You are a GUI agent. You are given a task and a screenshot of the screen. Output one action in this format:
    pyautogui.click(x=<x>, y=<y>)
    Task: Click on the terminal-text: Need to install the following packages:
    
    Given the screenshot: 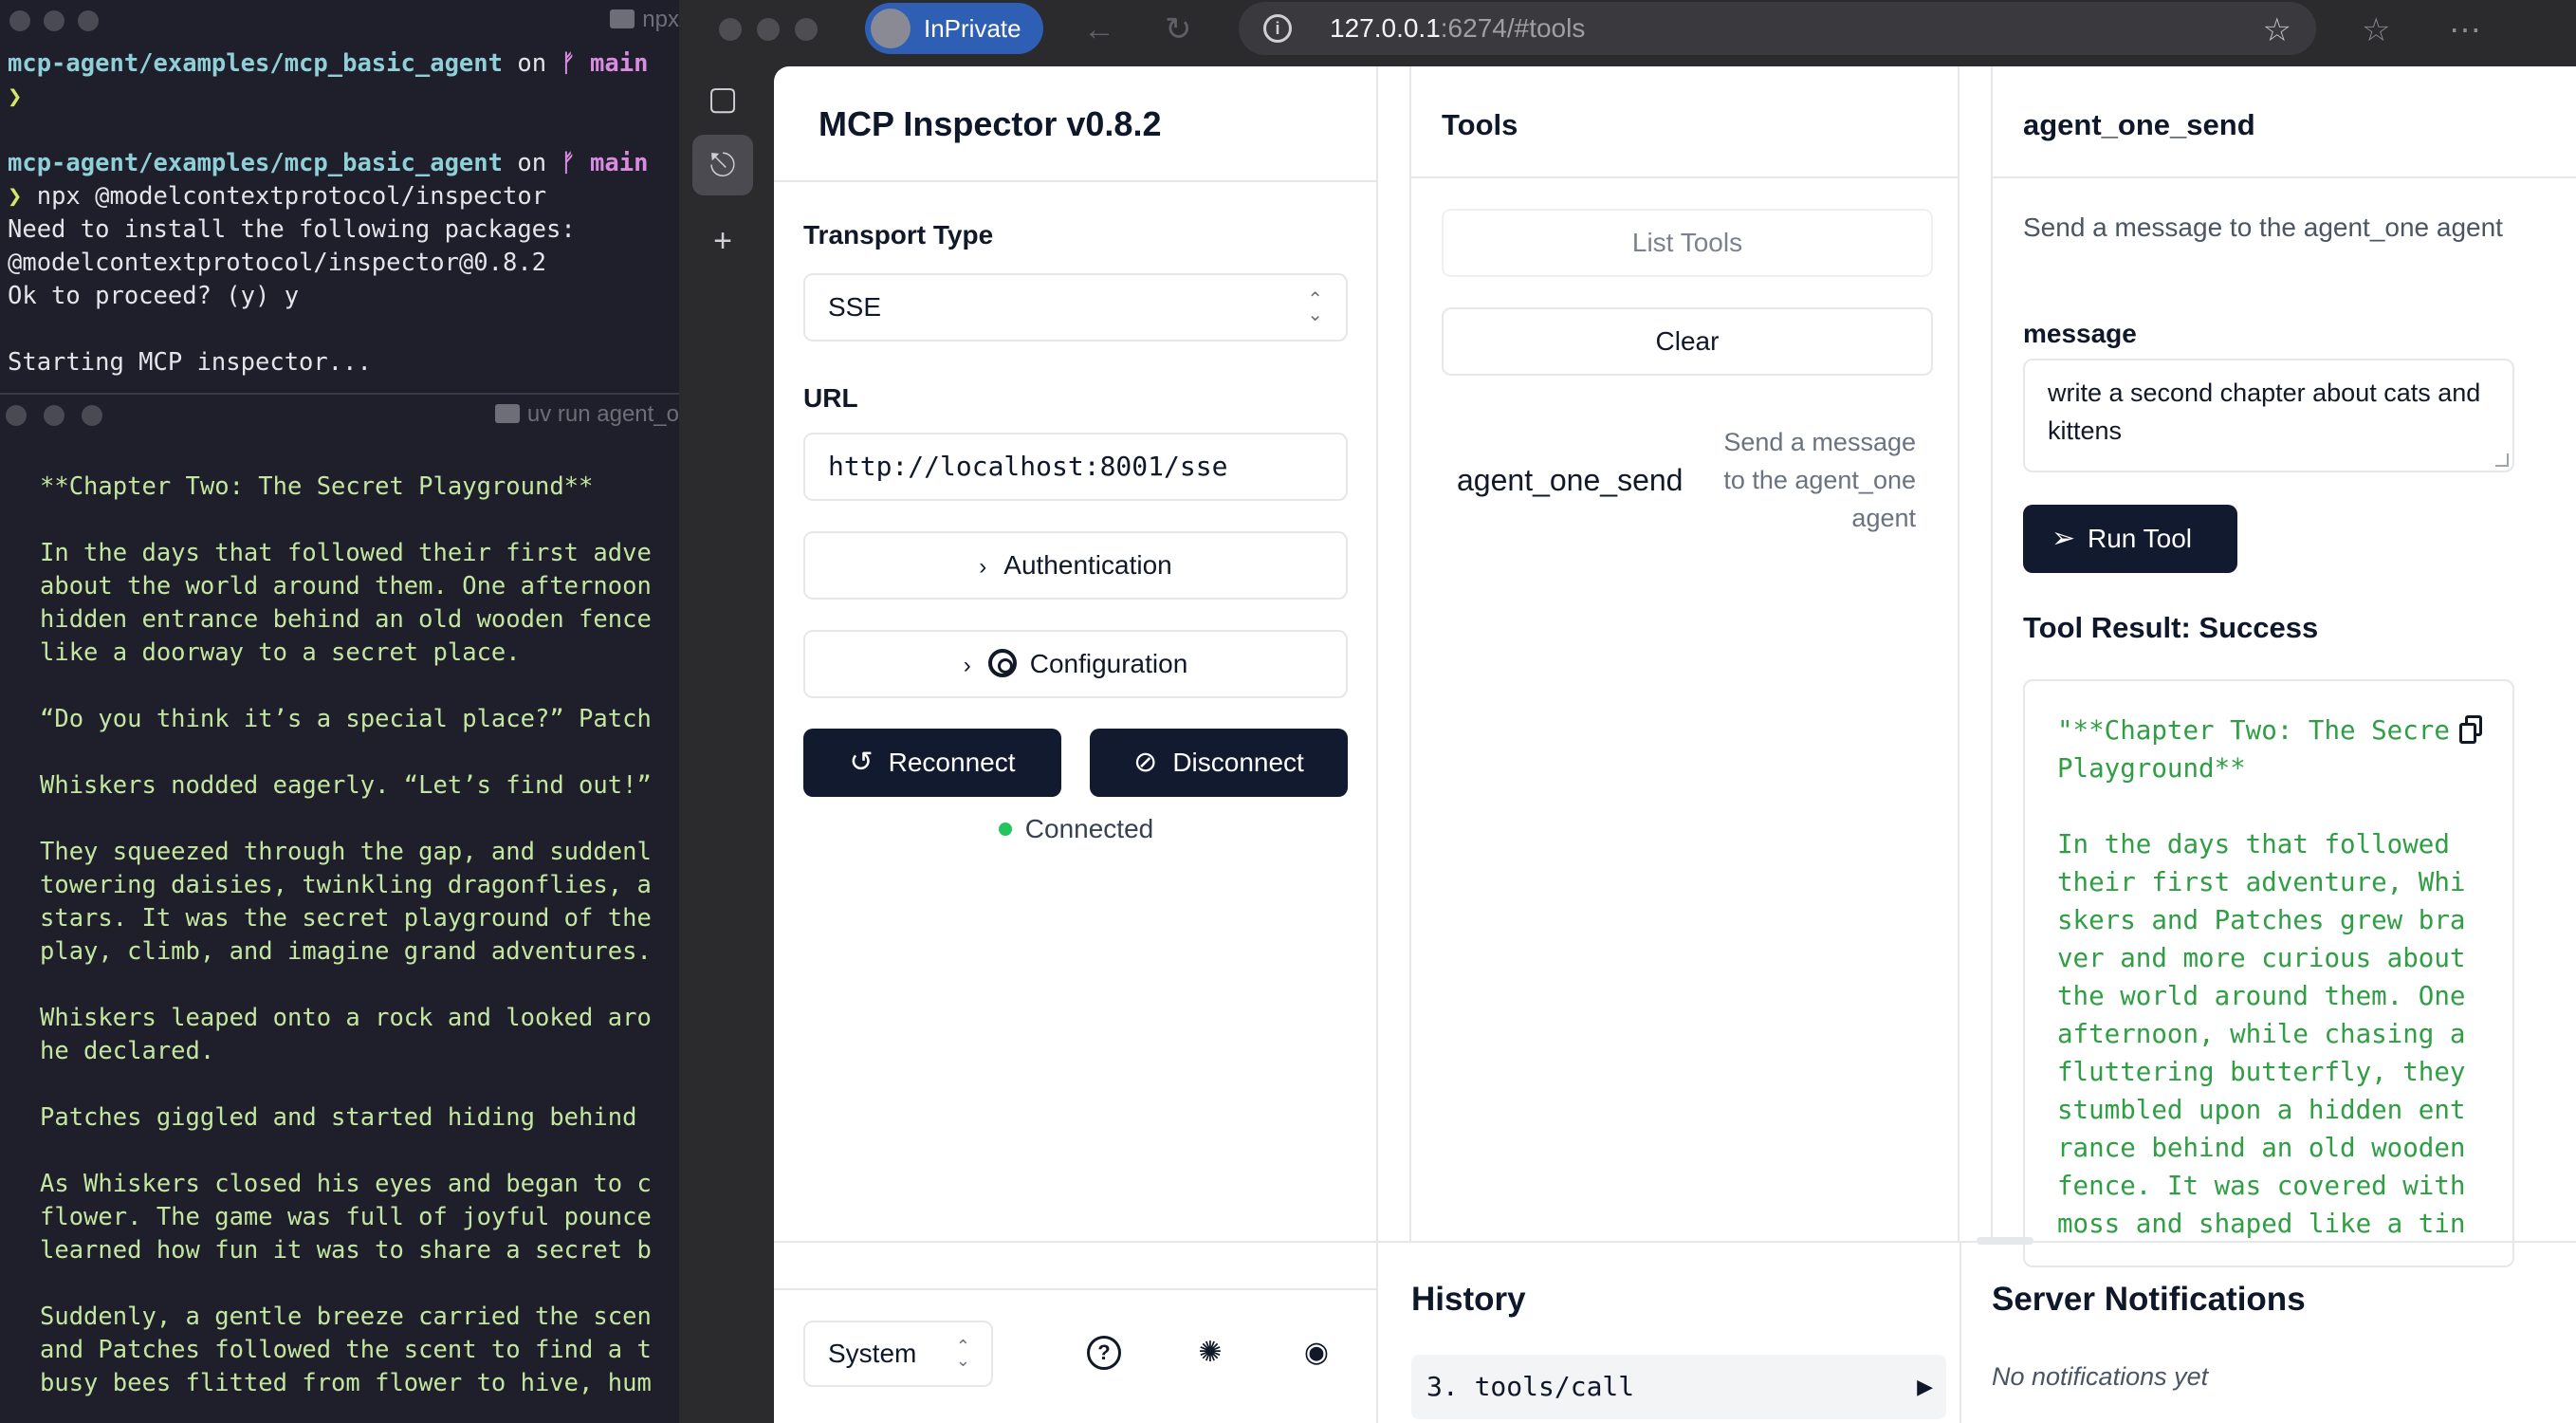 What is the action you would take?
    pyautogui.click(x=292, y=229)
    